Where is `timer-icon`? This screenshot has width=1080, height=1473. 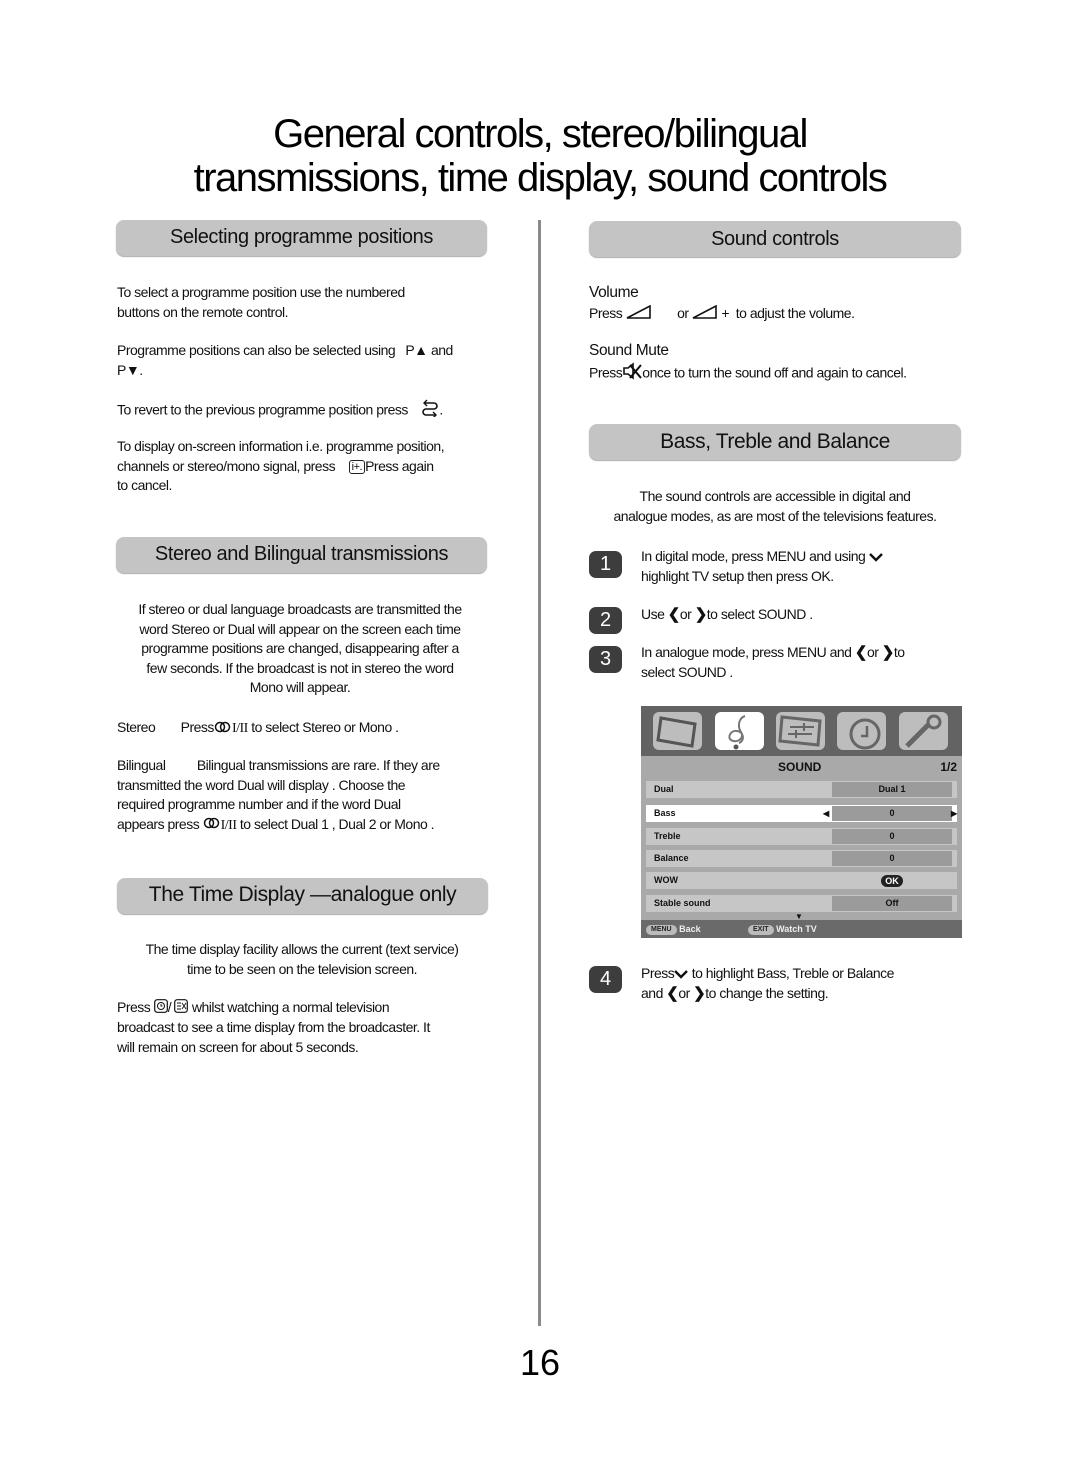 timer-icon is located at coordinates (861, 731).